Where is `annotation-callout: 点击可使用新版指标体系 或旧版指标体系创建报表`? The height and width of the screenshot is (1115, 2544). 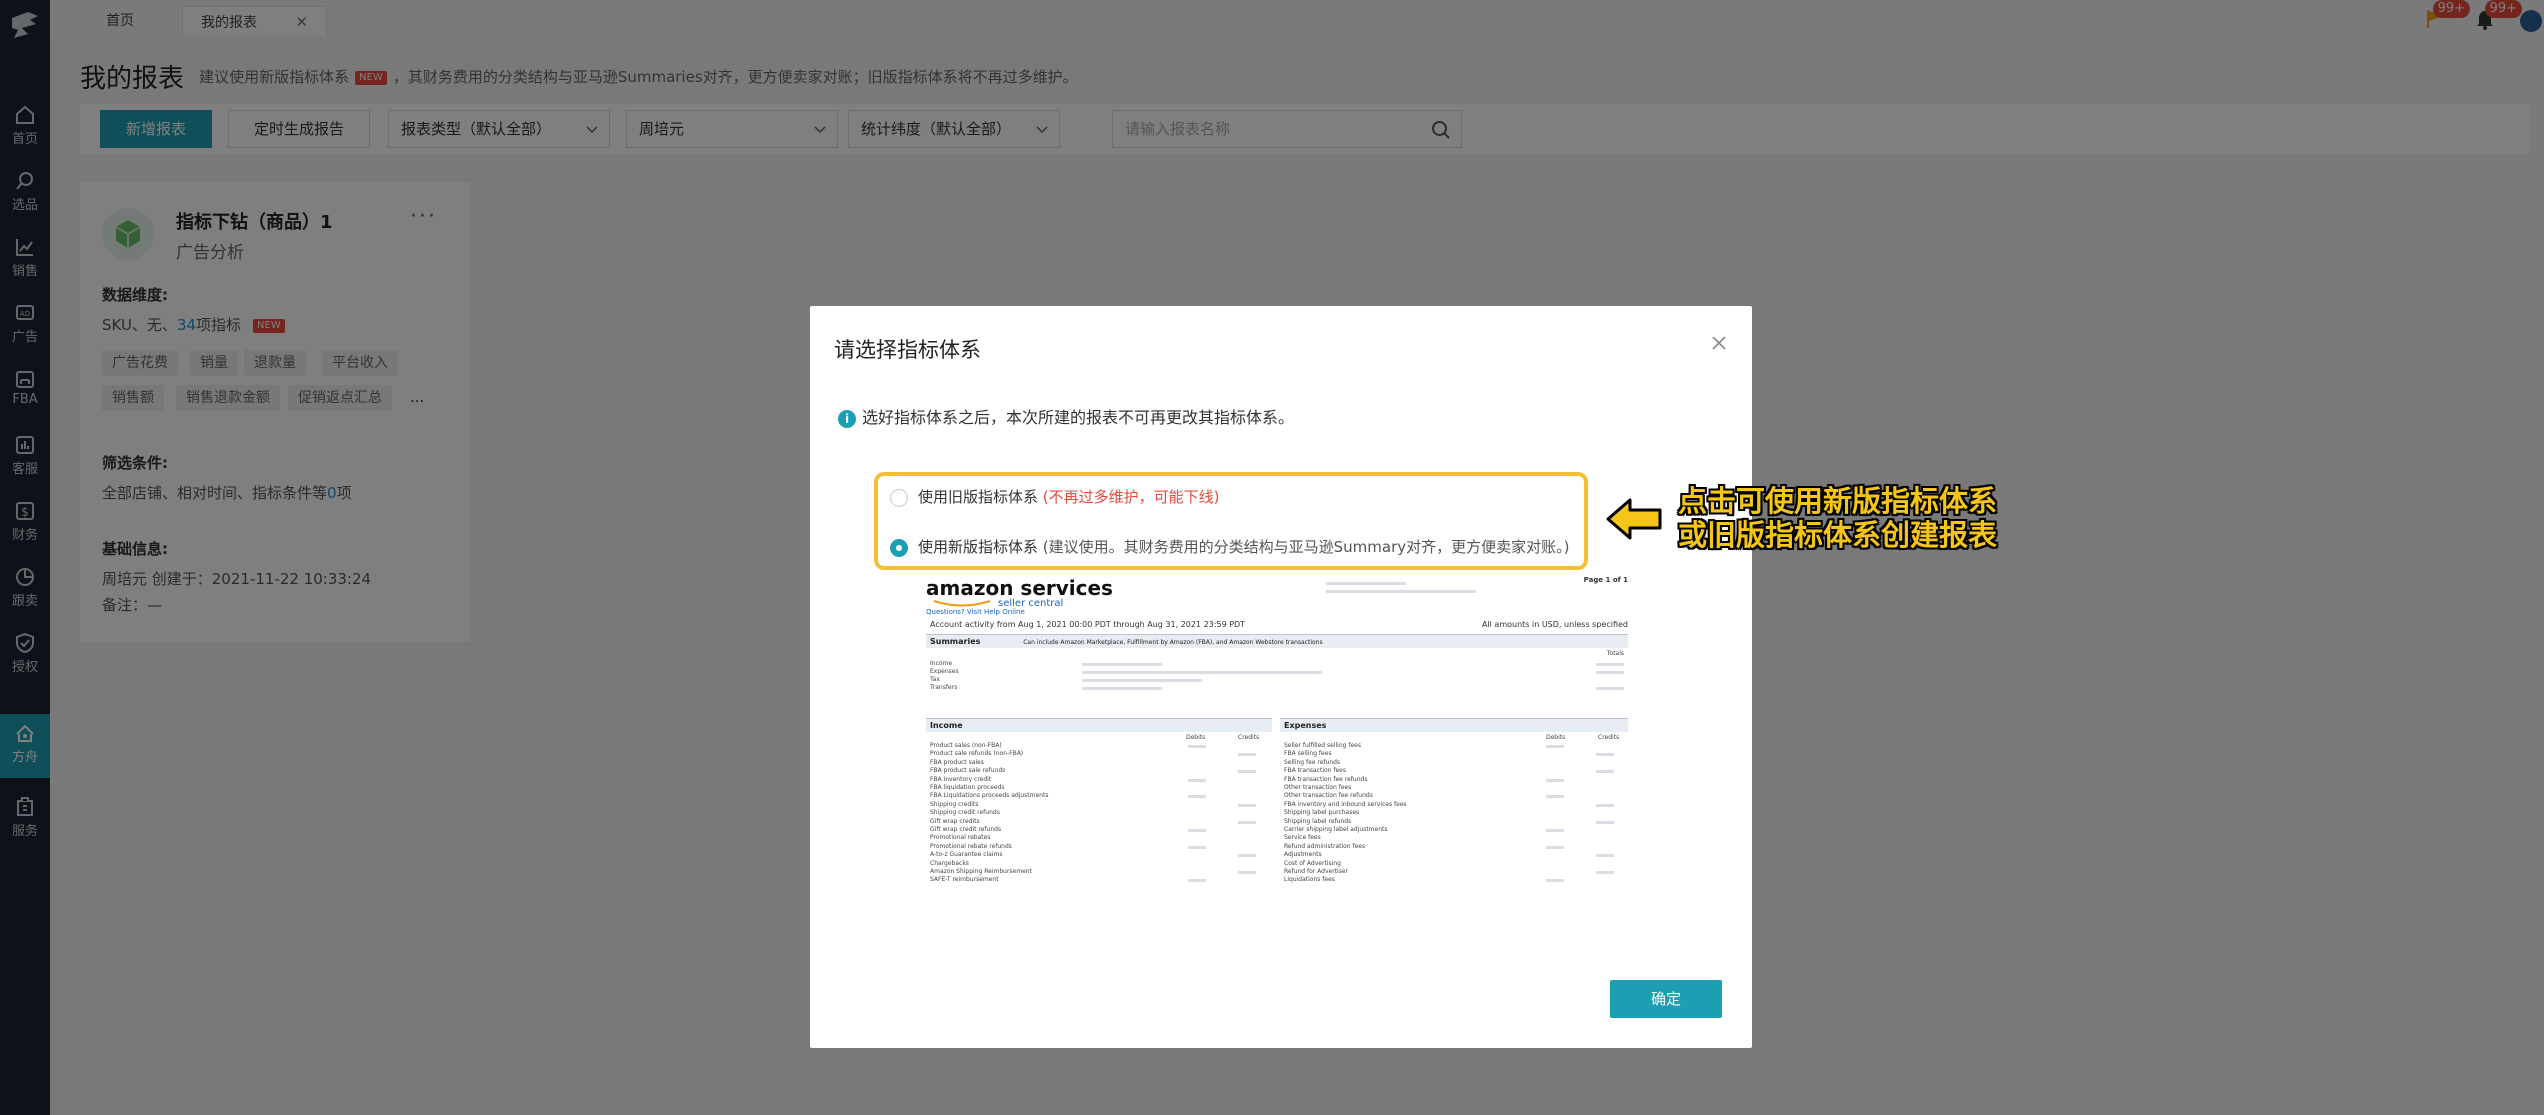 annotation-callout: 点击可使用新版指标体系 或旧版指标体系创建报表 is located at coordinates (1837, 518).